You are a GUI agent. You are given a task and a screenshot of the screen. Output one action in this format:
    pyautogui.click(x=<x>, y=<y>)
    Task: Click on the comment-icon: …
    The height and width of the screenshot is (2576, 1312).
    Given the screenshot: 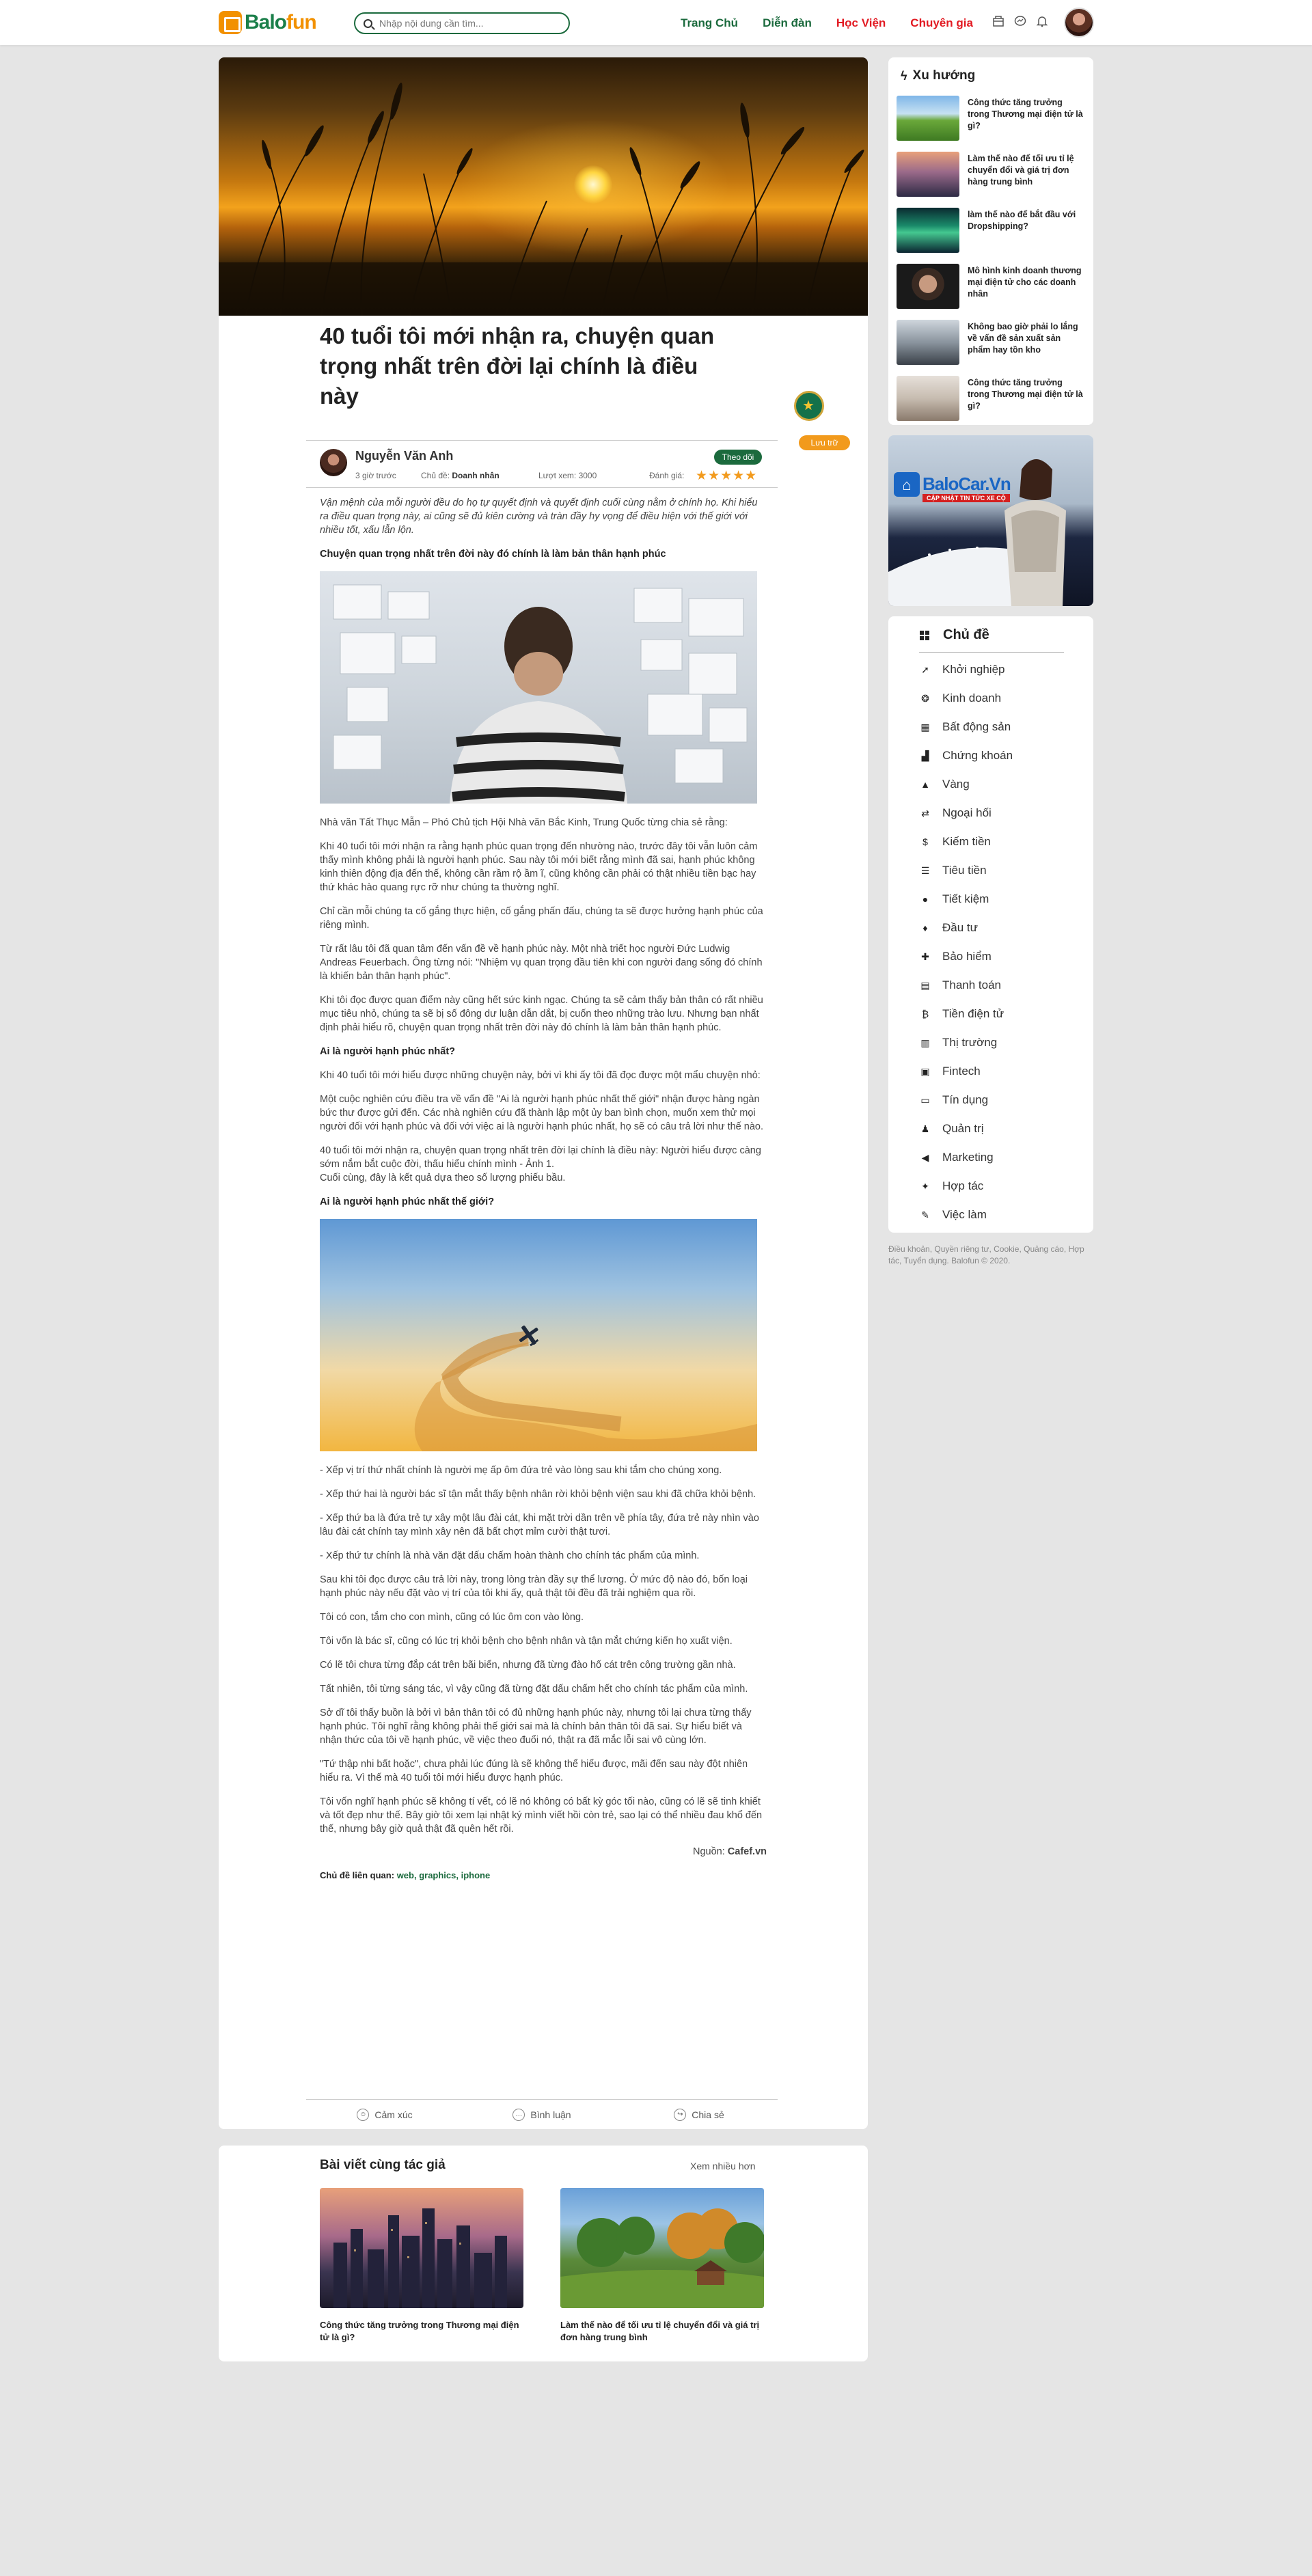 What is the action you would take?
    pyautogui.click(x=518, y=2114)
    